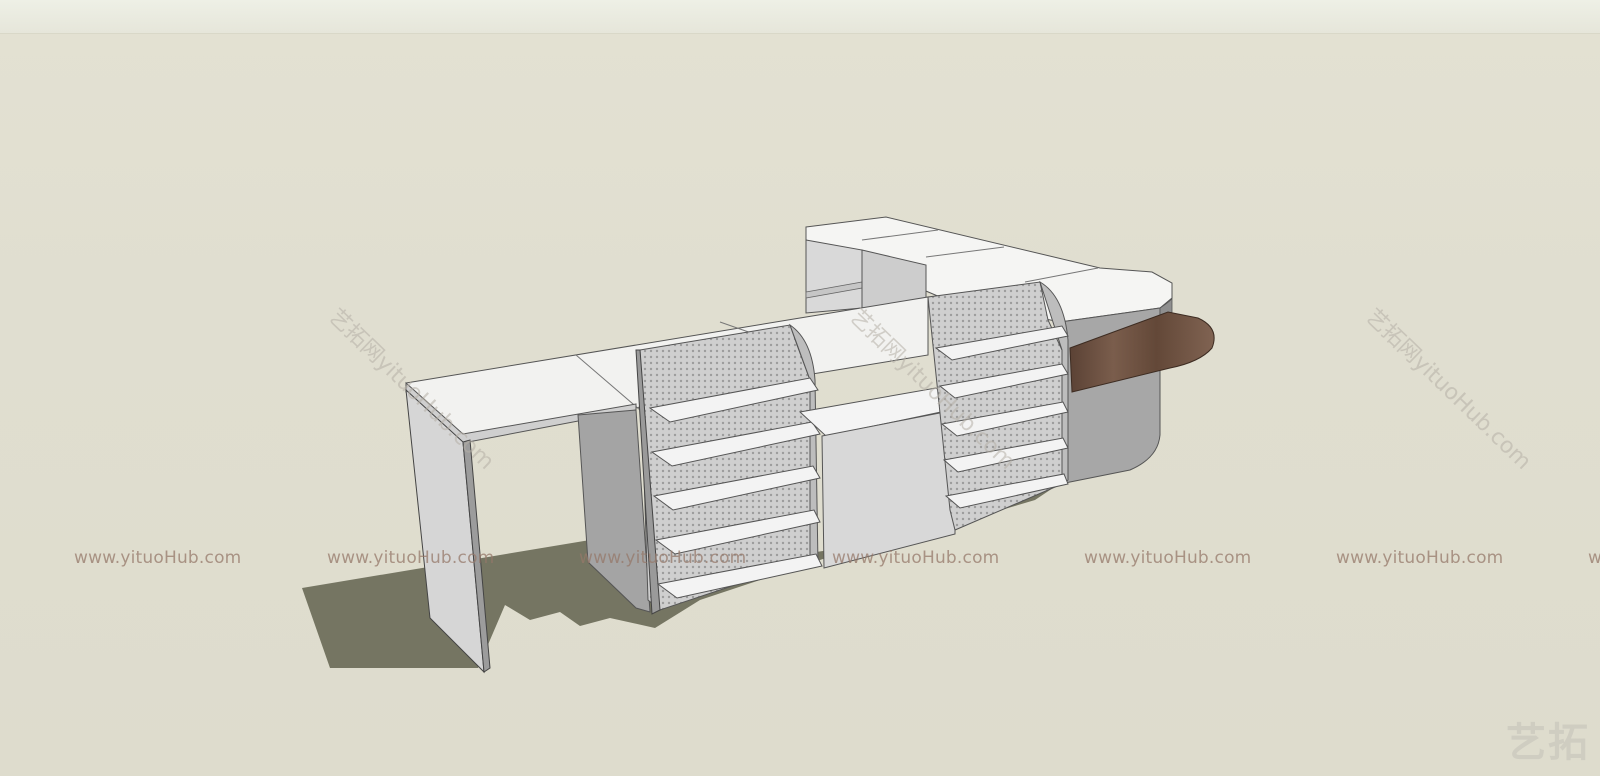 The width and height of the screenshot is (1600, 776). What do you see at coordinates (888, 489) in the screenshot?
I see `middle-cabinet-front` at bounding box center [888, 489].